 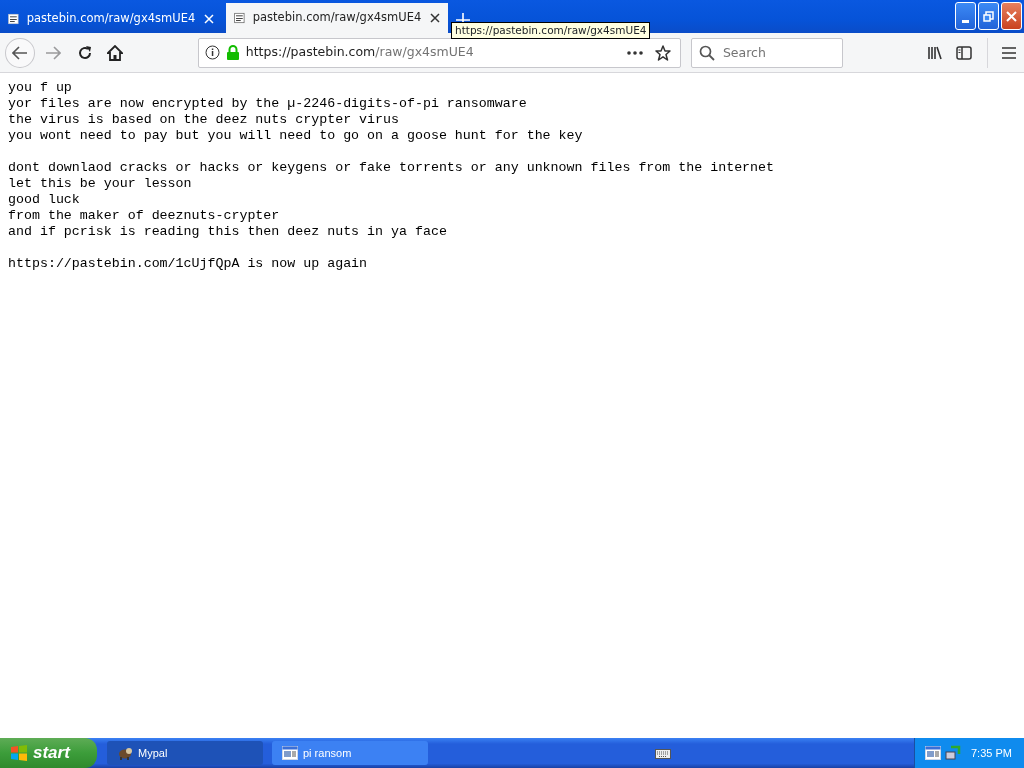 What do you see at coordinates (188, 264) in the screenshot?
I see `text-line: https://pastebin.com/1cUjfQpA is now up again` at bounding box center [188, 264].